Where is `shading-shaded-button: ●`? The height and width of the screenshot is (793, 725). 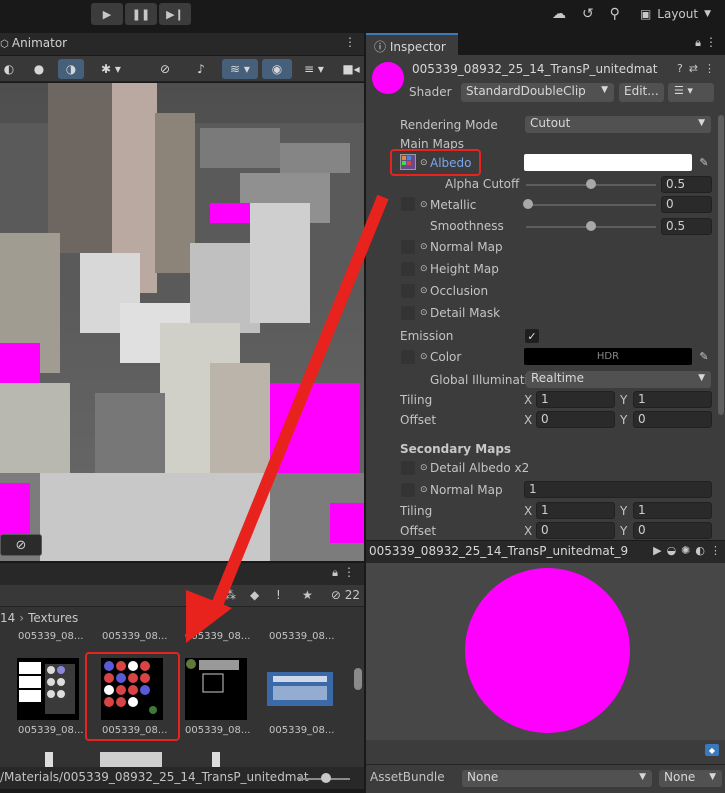
shading-shaded-button: ● is located at coordinates (39, 69).